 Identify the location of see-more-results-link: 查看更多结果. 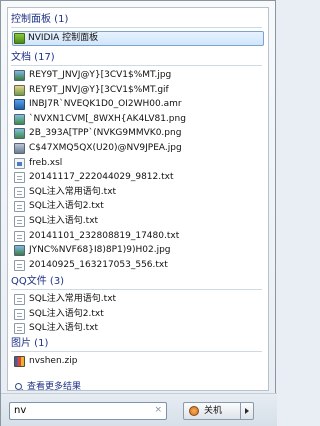
(45, 385).